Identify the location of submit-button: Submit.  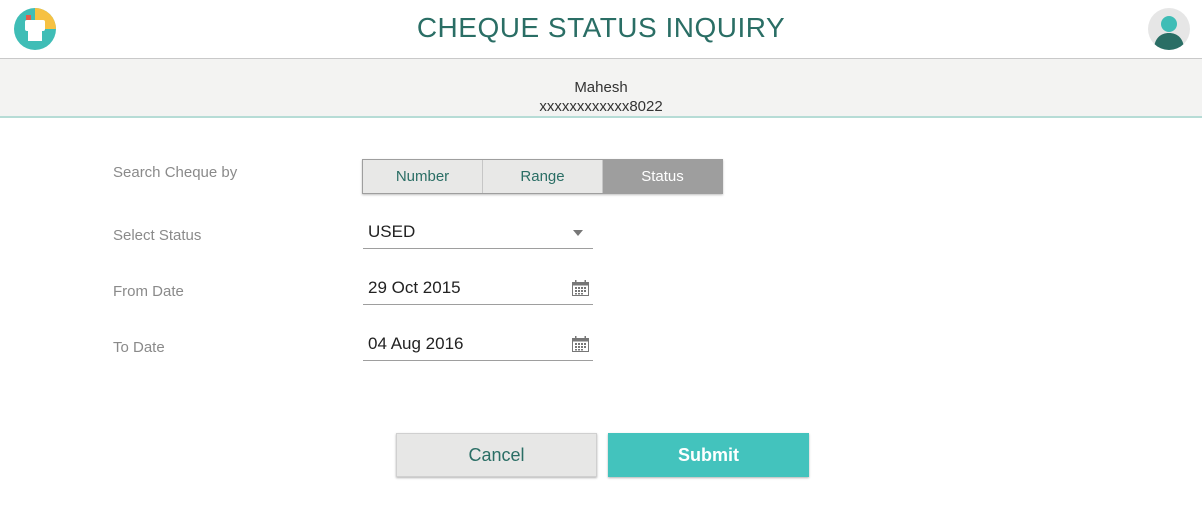
(708, 455).